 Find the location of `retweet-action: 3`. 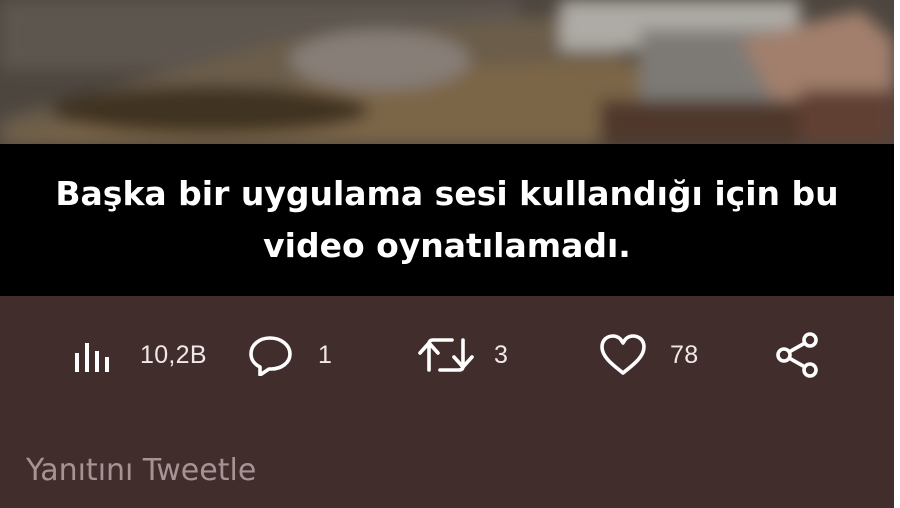

retweet-action: 3 is located at coordinates (463, 355).